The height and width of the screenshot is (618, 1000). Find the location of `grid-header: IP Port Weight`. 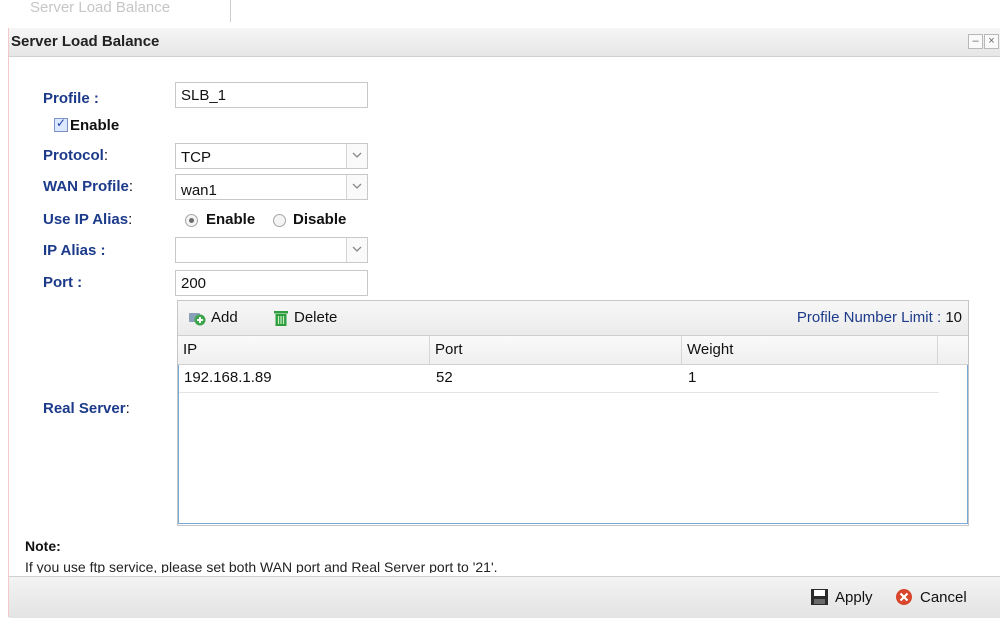

grid-header: IP Port Weight is located at coordinates (573, 350).